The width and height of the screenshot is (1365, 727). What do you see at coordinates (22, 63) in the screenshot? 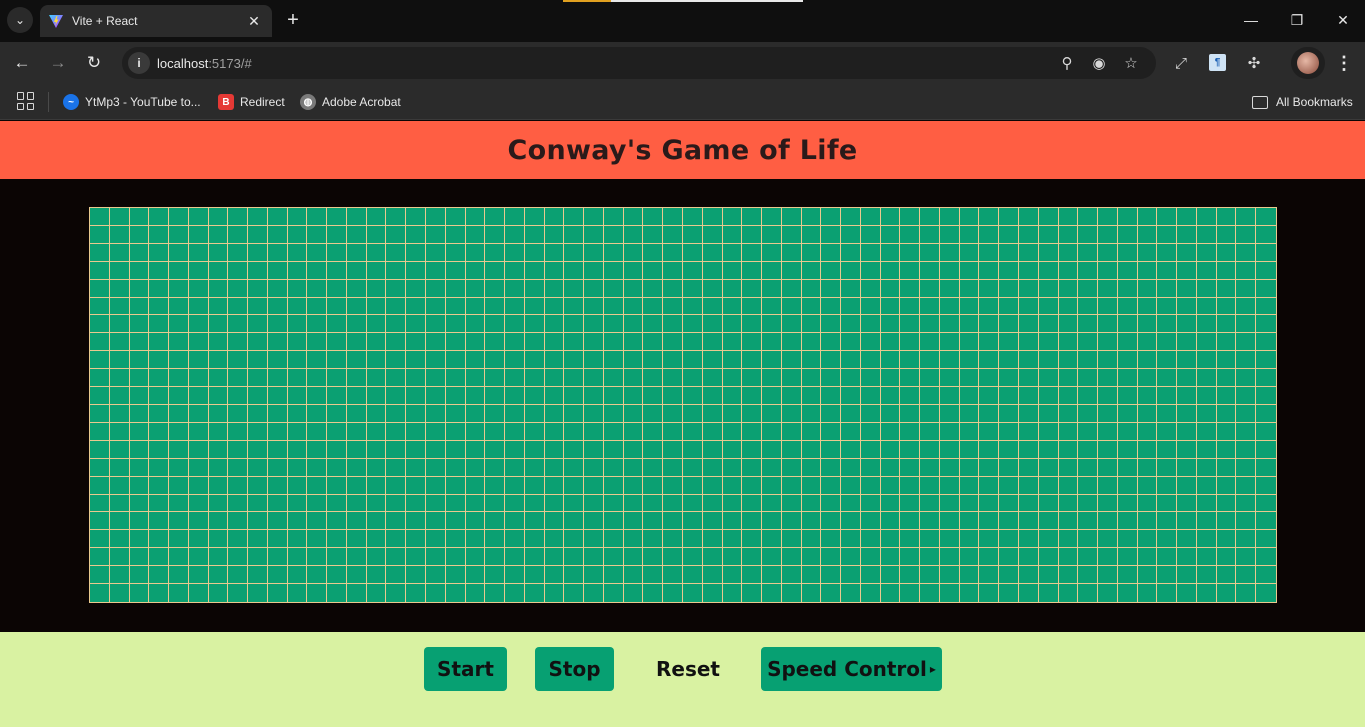
I see `back-arrow-icon: ←` at bounding box center [22, 63].